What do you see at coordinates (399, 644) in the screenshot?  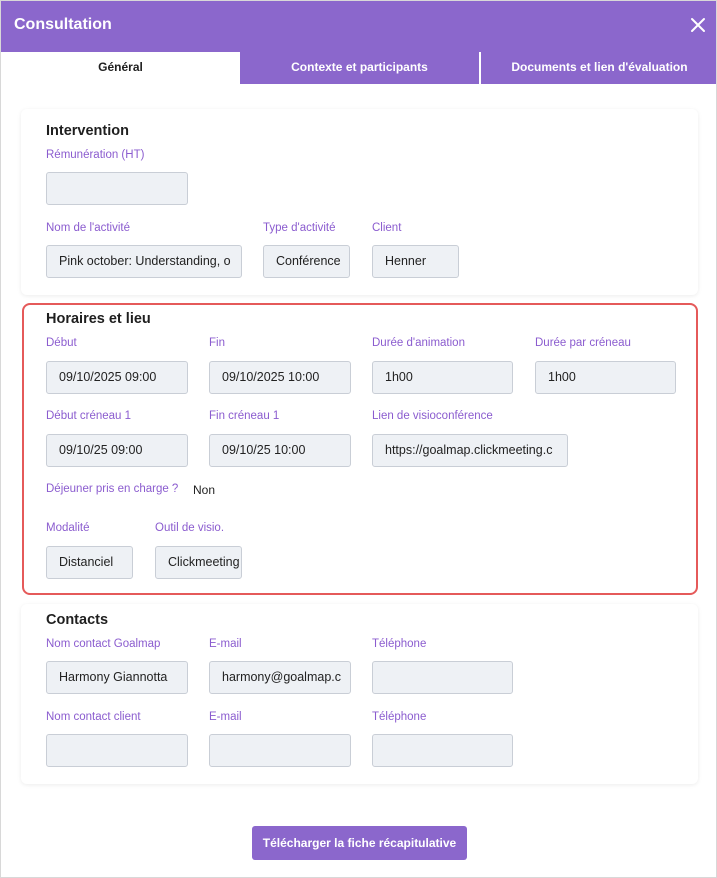 I see `goalmap-phone-label: Téléphone` at bounding box center [399, 644].